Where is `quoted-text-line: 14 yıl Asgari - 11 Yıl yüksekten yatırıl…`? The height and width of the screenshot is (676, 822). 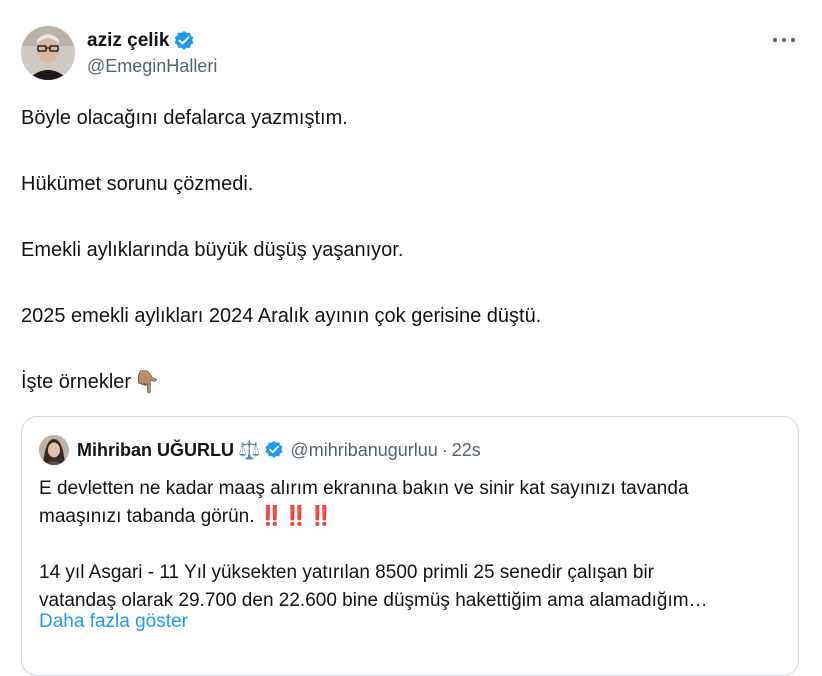
quoted-text-line: 14 yıl Asgari - 11 Yıl yüksekten yatırıl… is located at coordinates (346, 572).